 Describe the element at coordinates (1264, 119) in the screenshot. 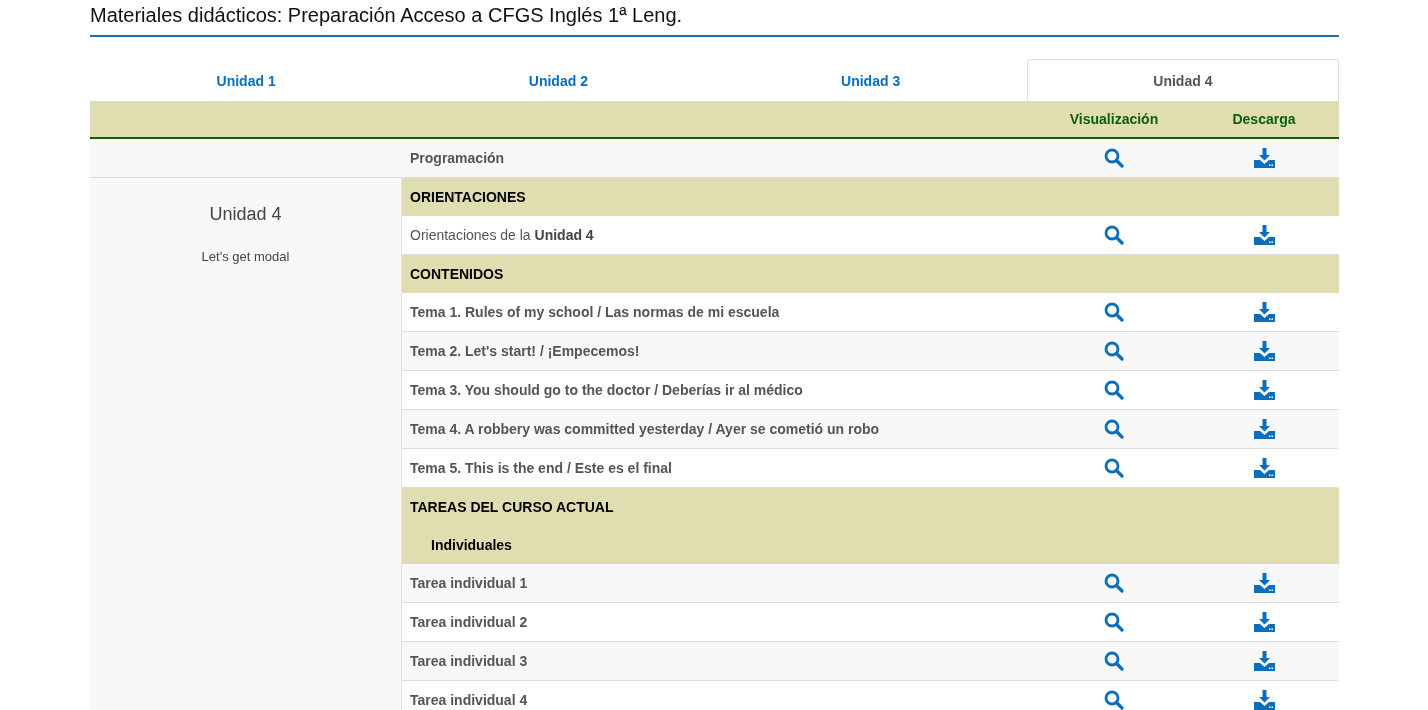

I see `column-header: Descarga` at that location.